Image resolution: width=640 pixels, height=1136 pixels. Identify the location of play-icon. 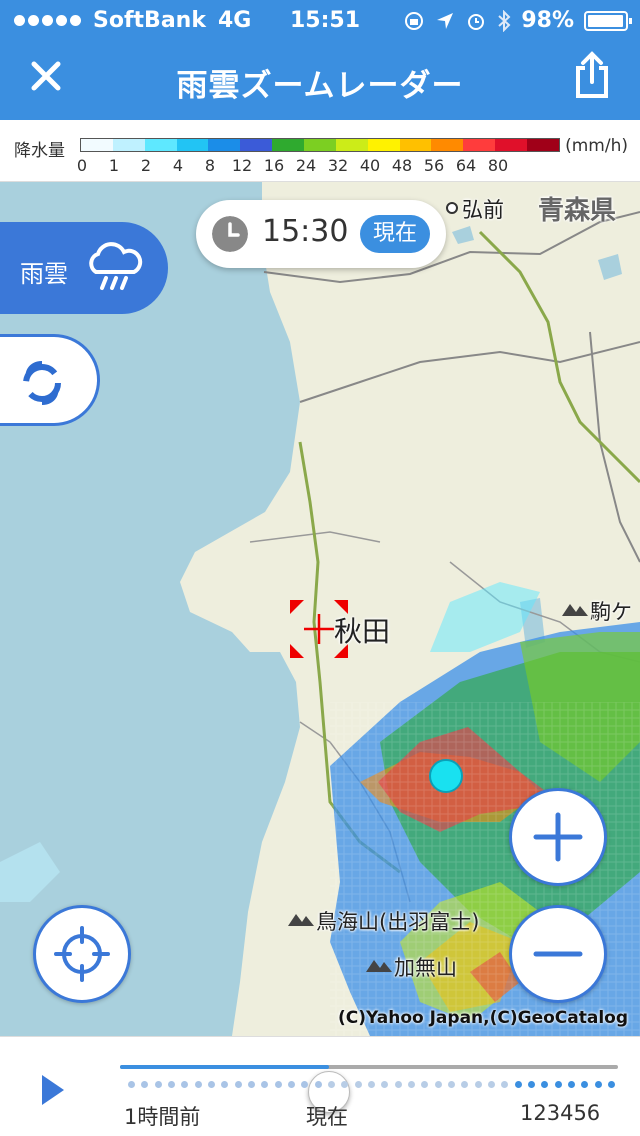
(53, 1090).